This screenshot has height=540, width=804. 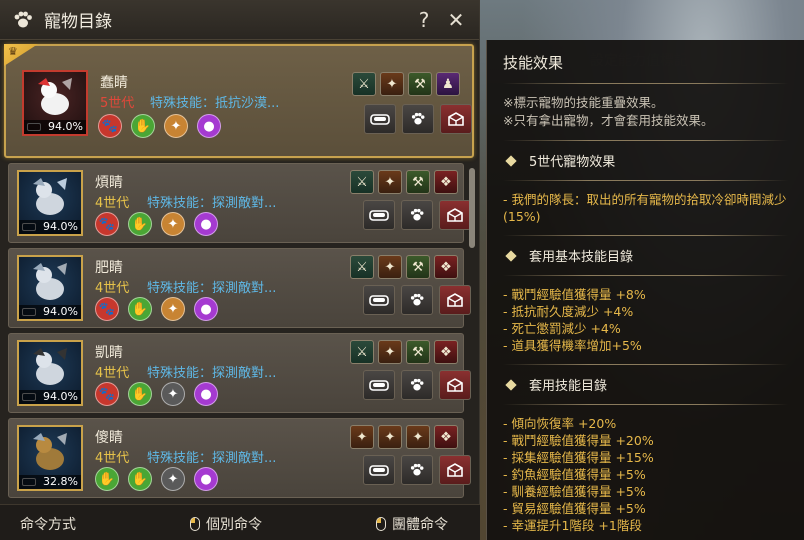 I want to click on pet-card: 94.0% 凱睛 4世代 特殊技能：探測敵對... 🐾 ✋ ✦ ● ⚔ ✦ ⚒ ❖, so click(x=239, y=373).